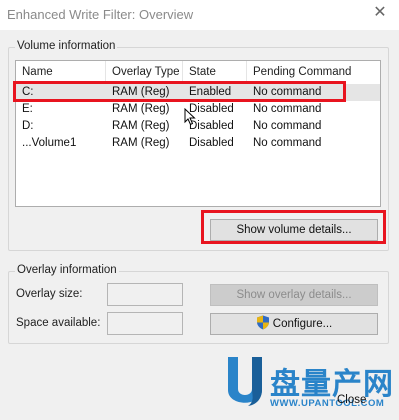  I want to click on overlay-information-label: Overlay information, so click(67, 270).